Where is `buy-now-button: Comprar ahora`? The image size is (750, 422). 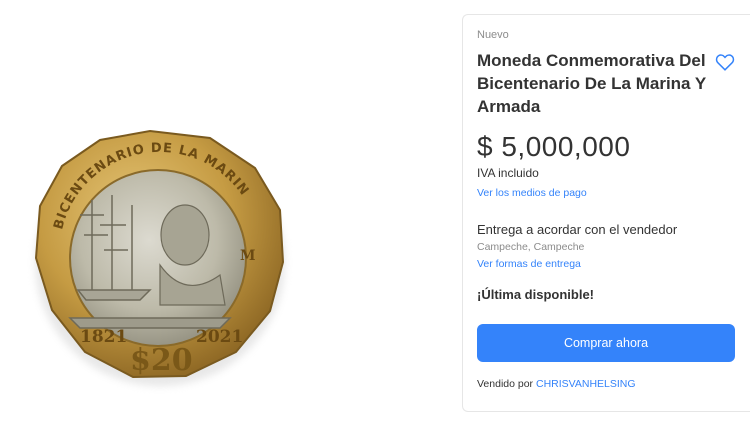 buy-now-button: Comprar ahora is located at coordinates (606, 343).